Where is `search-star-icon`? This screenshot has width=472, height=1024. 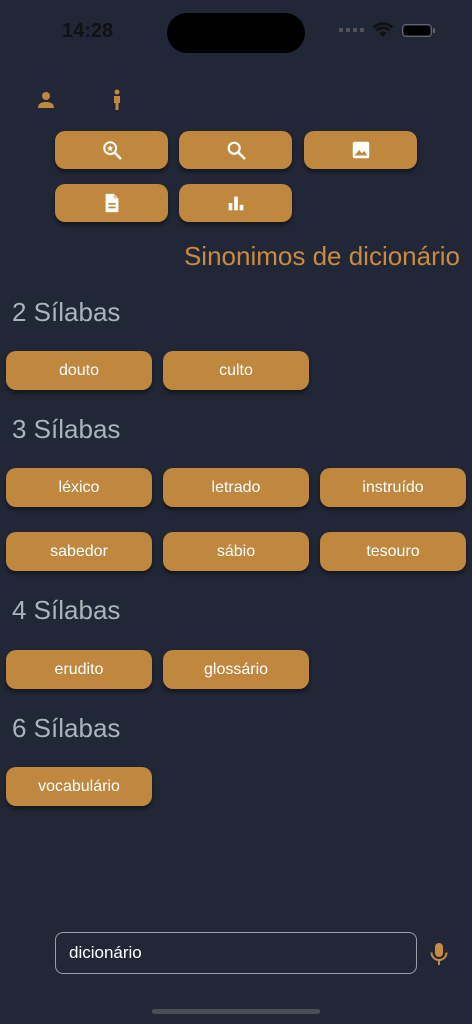
search-star-icon is located at coordinates (111, 150).